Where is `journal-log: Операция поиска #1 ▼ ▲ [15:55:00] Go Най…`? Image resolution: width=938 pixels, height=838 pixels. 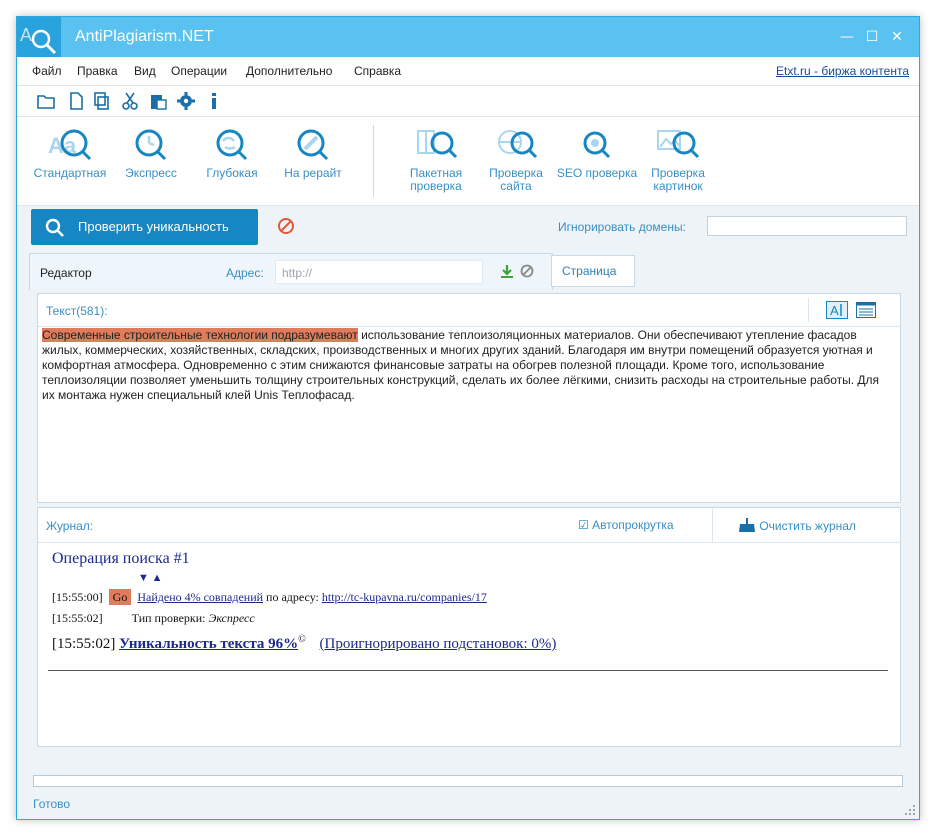
journal-log: Операция поиска #1 ▼ ▲ [15:55:00] Go Най… is located at coordinates (472, 601).